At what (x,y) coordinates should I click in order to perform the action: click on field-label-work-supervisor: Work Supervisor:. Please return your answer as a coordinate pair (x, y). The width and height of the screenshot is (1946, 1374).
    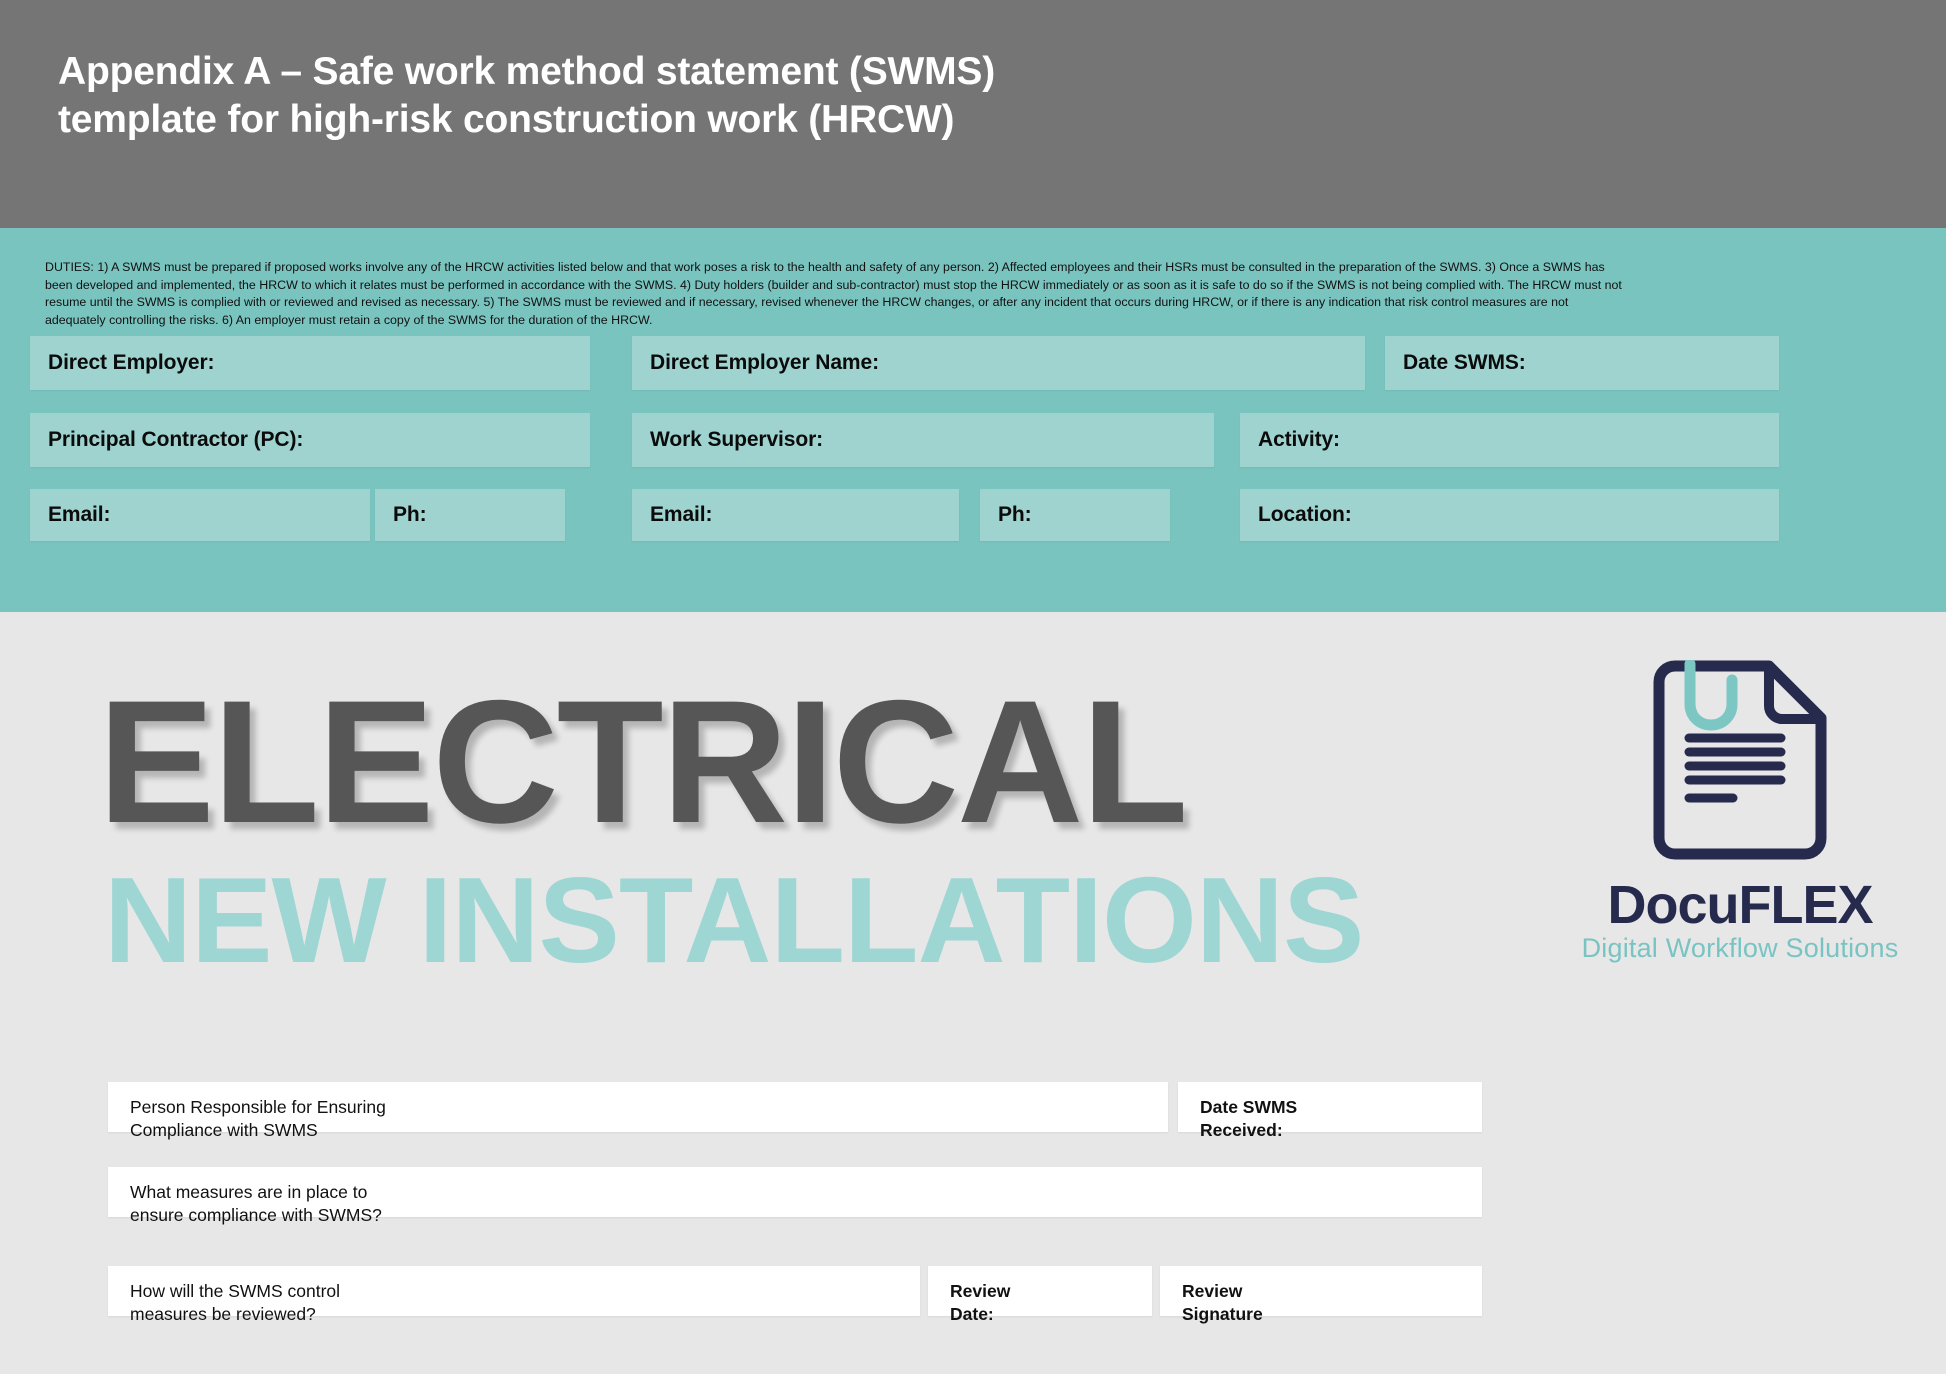
    Looking at the image, I should click on (737, 439).